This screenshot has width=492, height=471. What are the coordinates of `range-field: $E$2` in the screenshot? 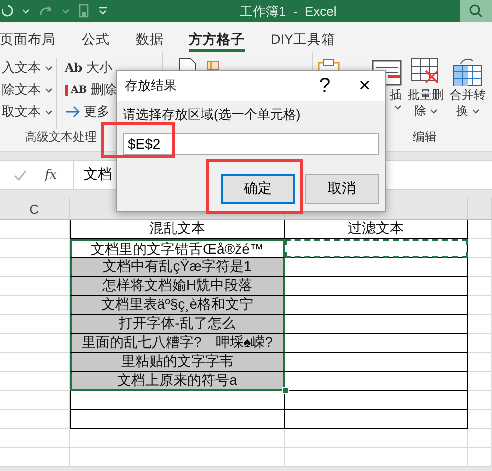 It's located at (251, 144).